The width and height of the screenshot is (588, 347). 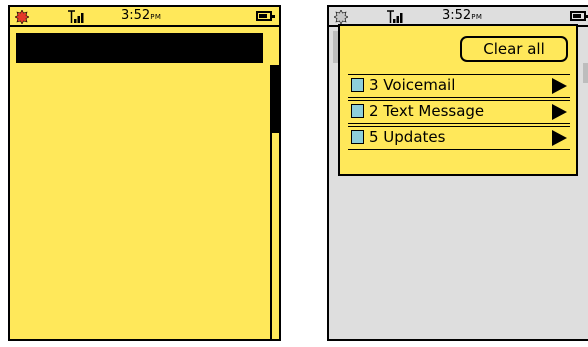 What do you see at coordinates (274, 202) in the screenshot?
I see `scrollbar` at bounding box center [274, 202].